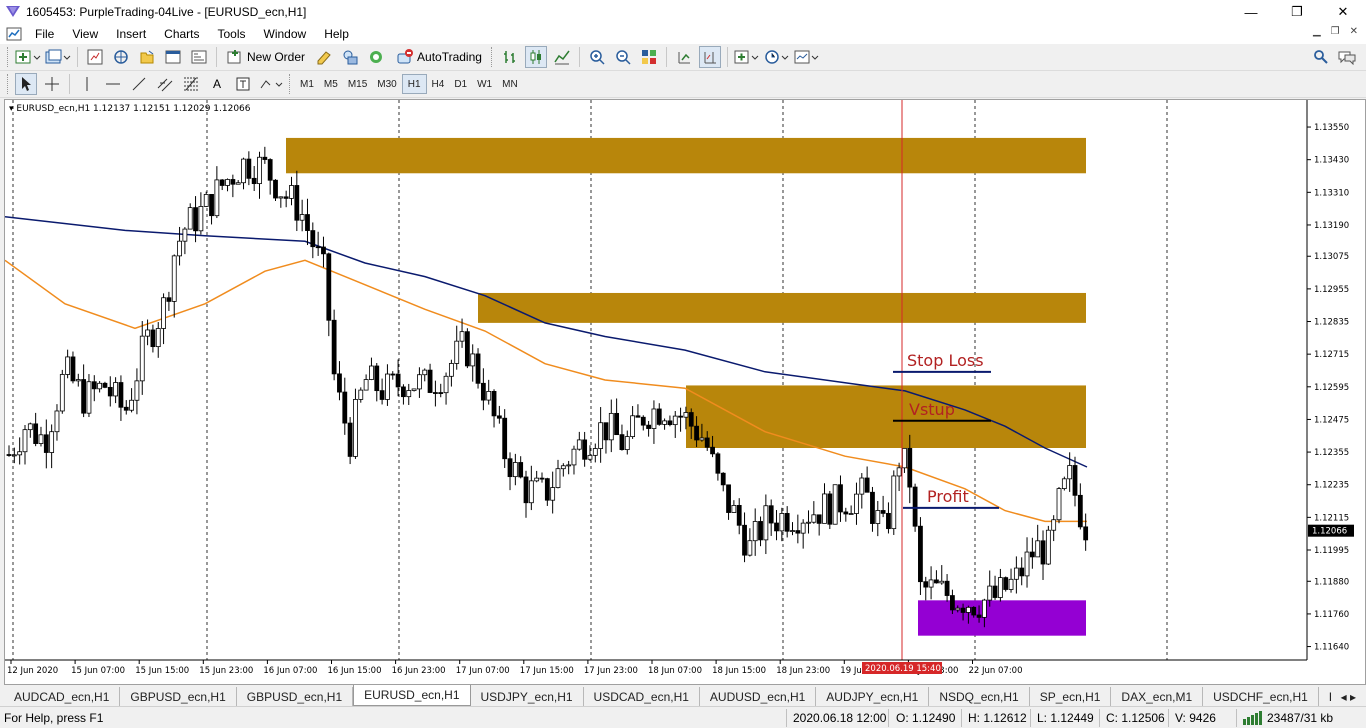 The image size is (1366, 728). What do you see at coordinates (1317, 31) in the screenshot?
I see `mdi-minimize-button: ▁` at bounding box center [1317, 31].